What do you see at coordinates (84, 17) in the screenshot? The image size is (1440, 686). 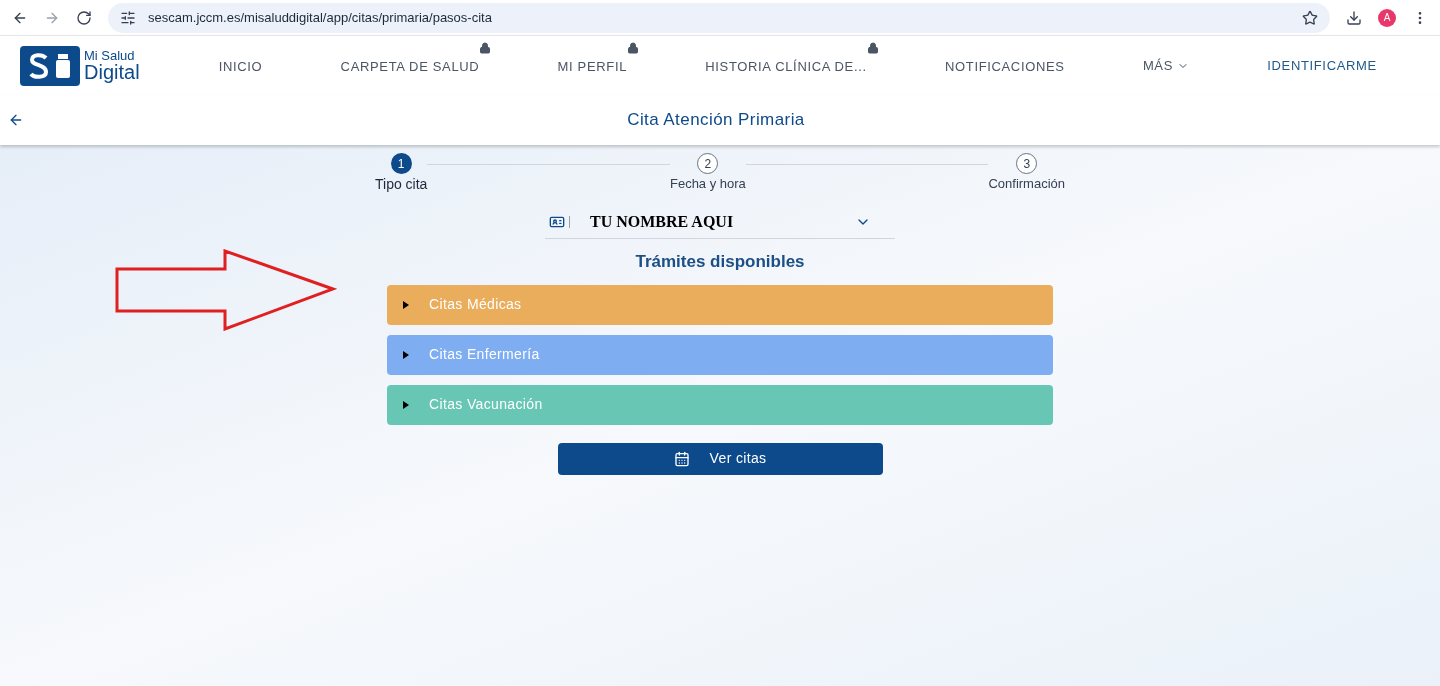 I see `reload-icon` at bounding box center [84, 17].